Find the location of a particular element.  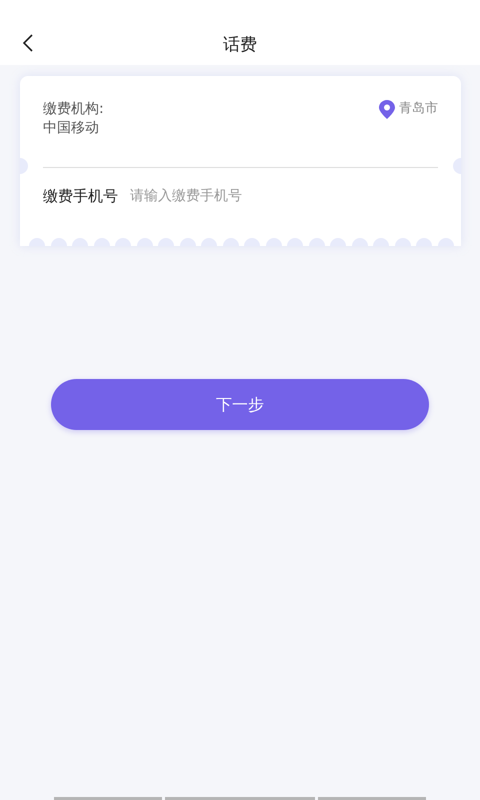

back-icon is located at coordinates (28, 43).